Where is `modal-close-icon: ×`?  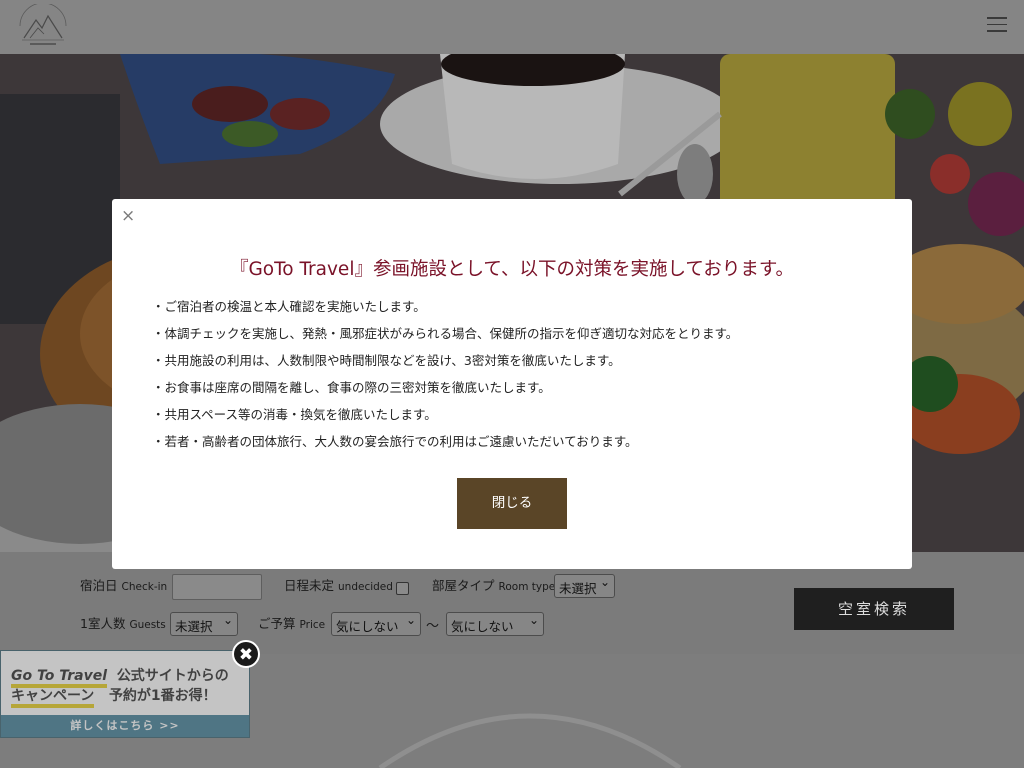
modal-close-icon: × is located at coordinates (128, 216).